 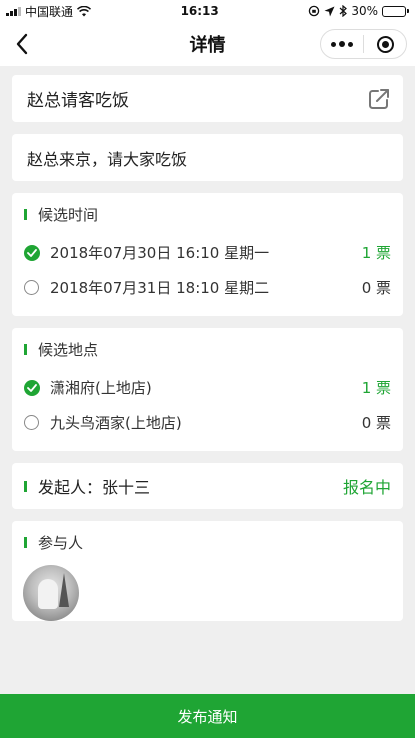 I want to click on initiator-label: 发起人：张十三, so click(x=94, y=487).